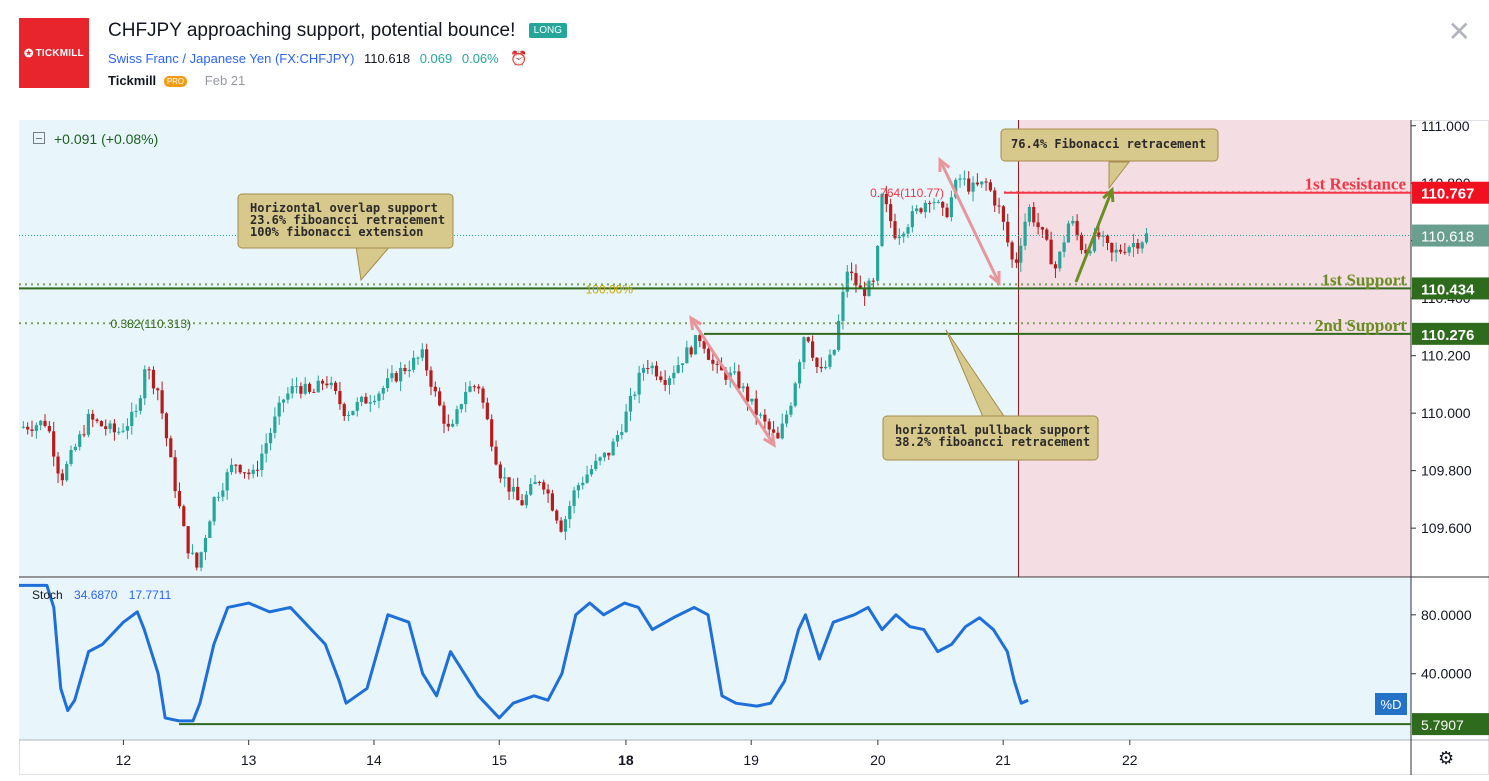 This screenshot has width=1489, height=781. What do you see at coordinates (124, 760) in the screenshot?
I see `x-tick-label: 12` at bounding box center [124, 760].